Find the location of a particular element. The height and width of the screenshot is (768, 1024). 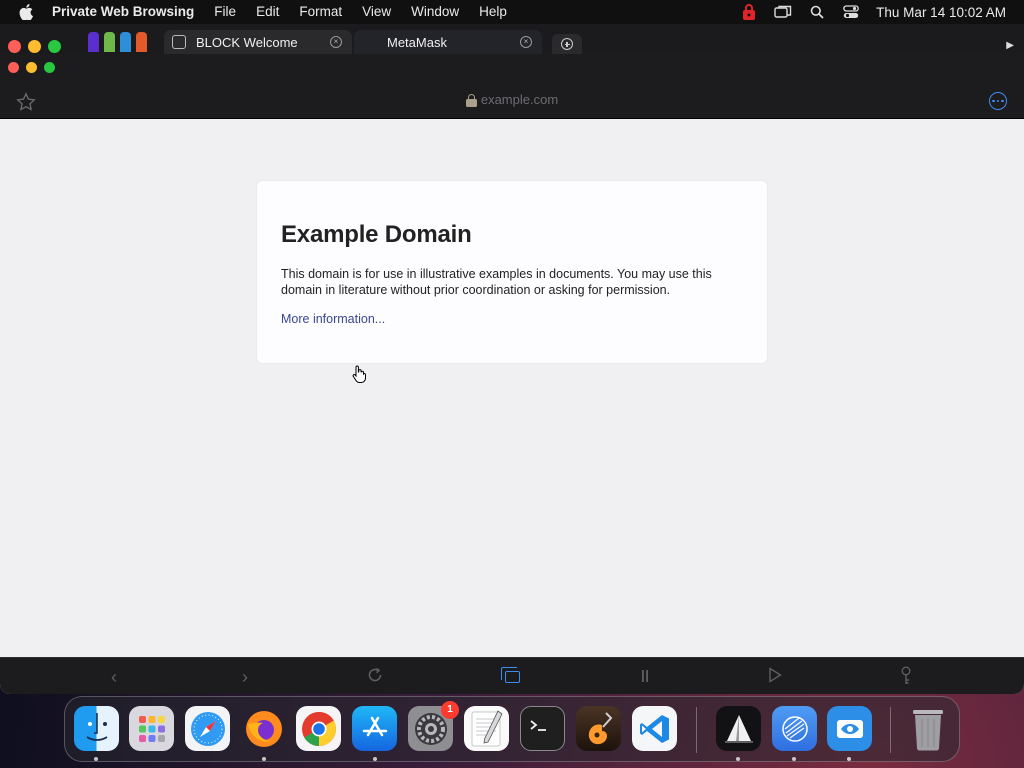

page-heading: Example Domain is located at coordinates (376, 234).